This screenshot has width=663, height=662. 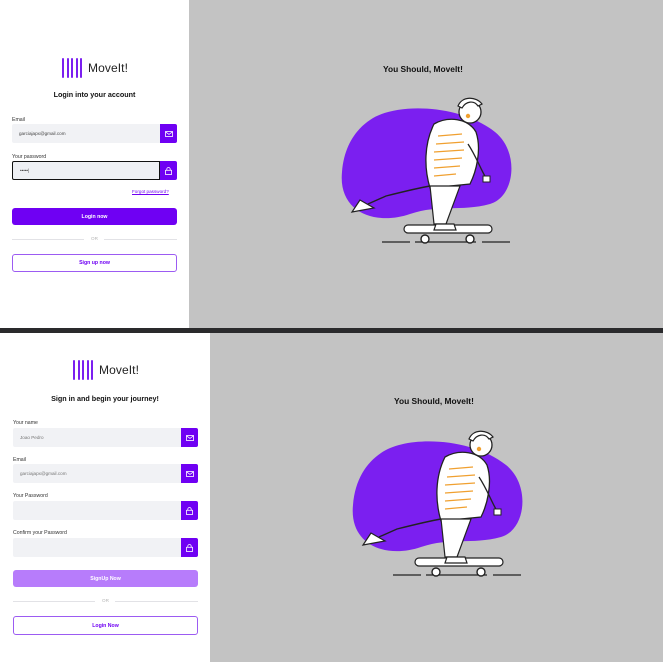 I want to click on confirm-password-field-group, so click(x=105, y=547).